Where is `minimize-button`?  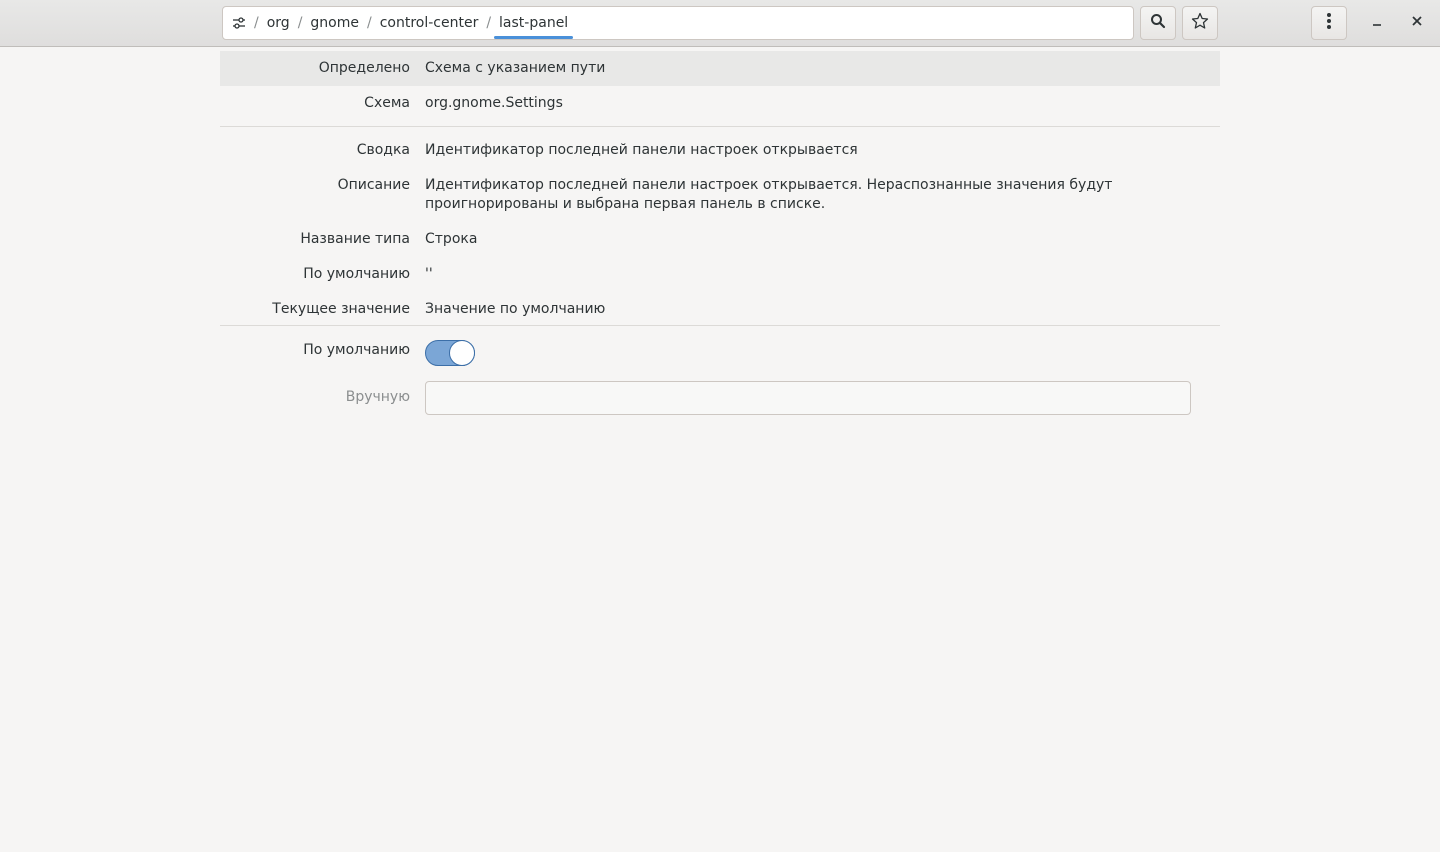 minimize-button is located at coordinates (1377, 23).